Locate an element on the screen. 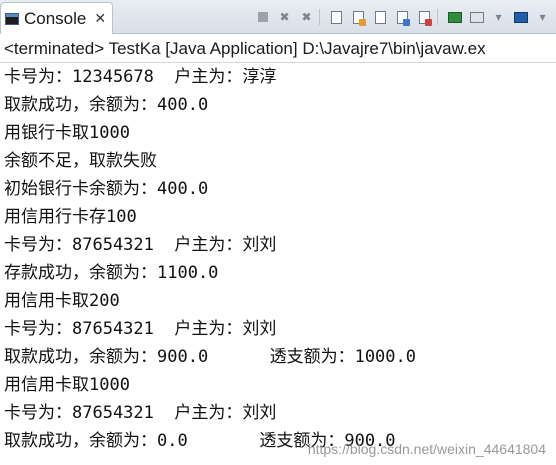 This screenshot has height=465, width=556. console-toolbar: ✖ ✖ ▾ ▾ is located at coordinates (402, 17).